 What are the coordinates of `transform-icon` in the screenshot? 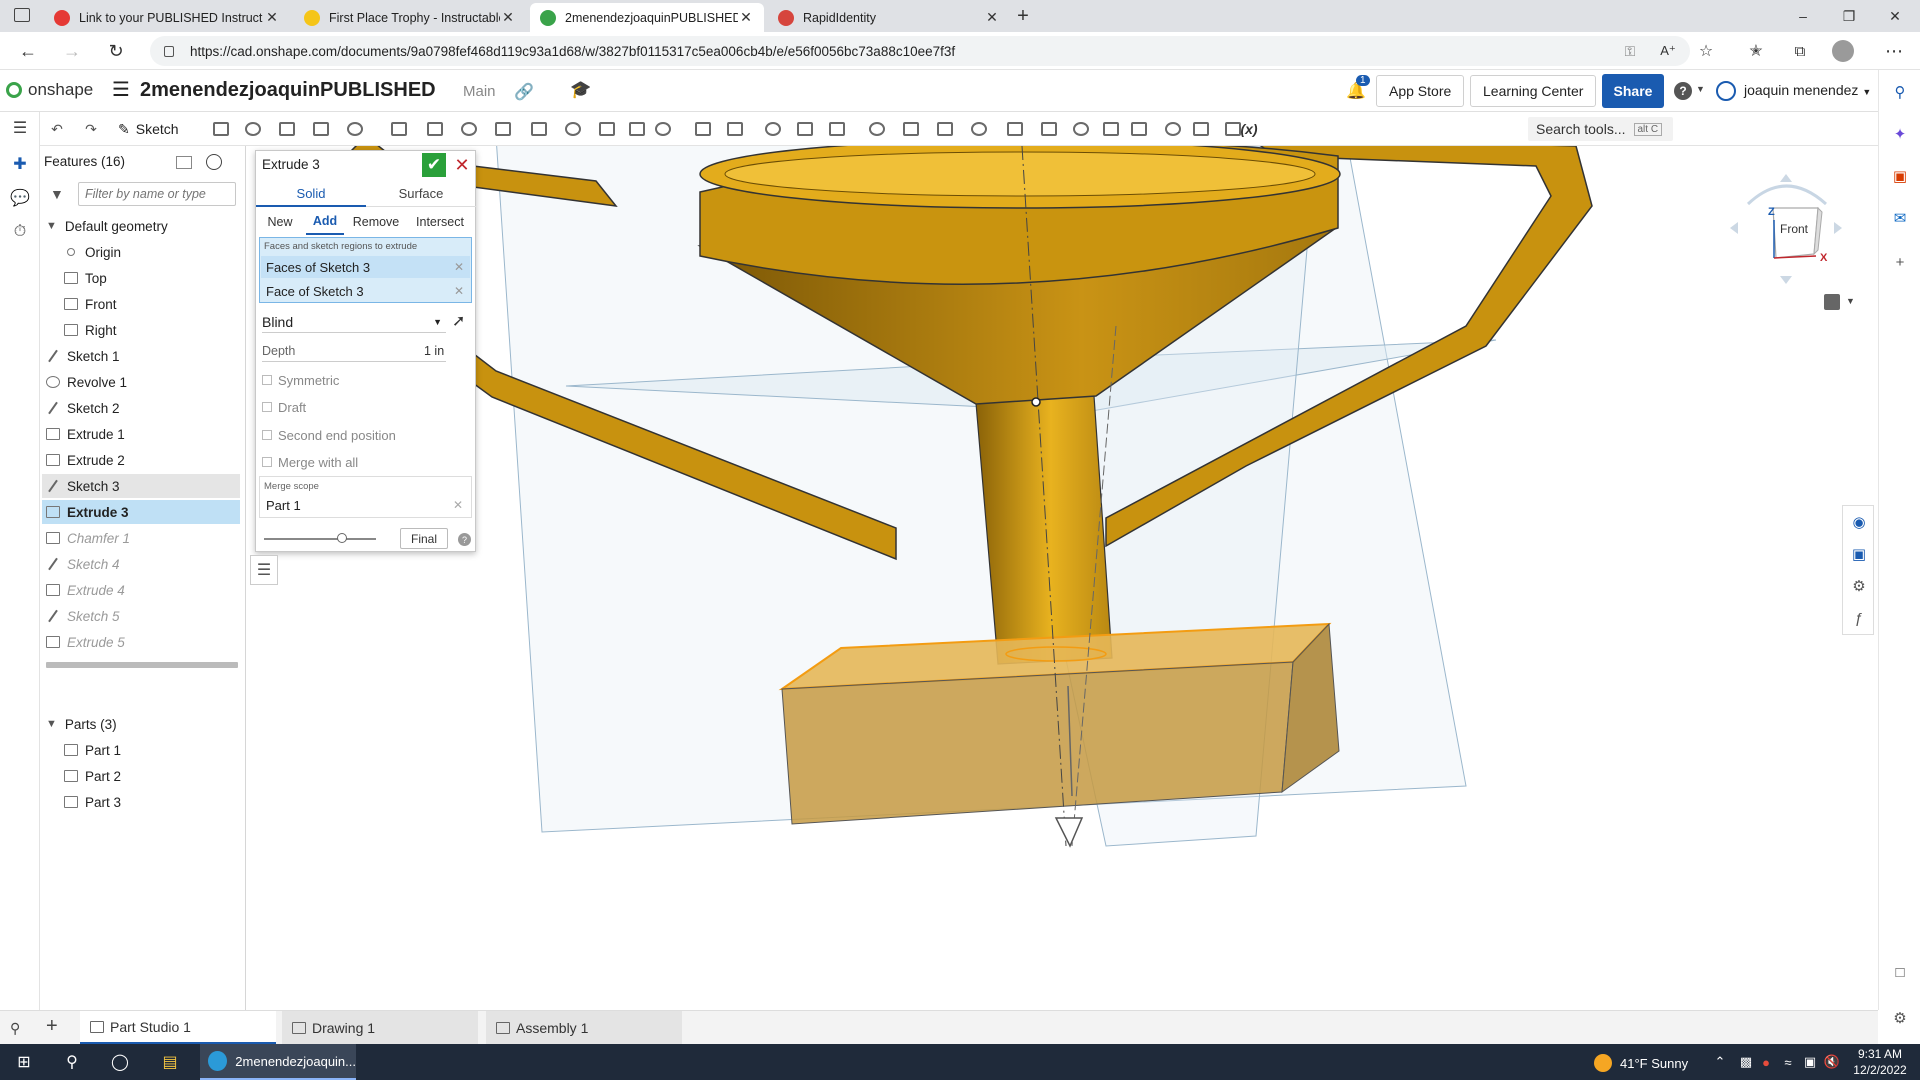 It's located at (663, 129).